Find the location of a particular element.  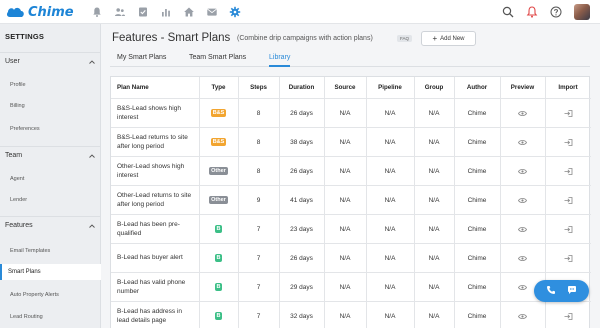

sidebar-item-smart-plans: Smart Plans is located at coordinates (50, 272).